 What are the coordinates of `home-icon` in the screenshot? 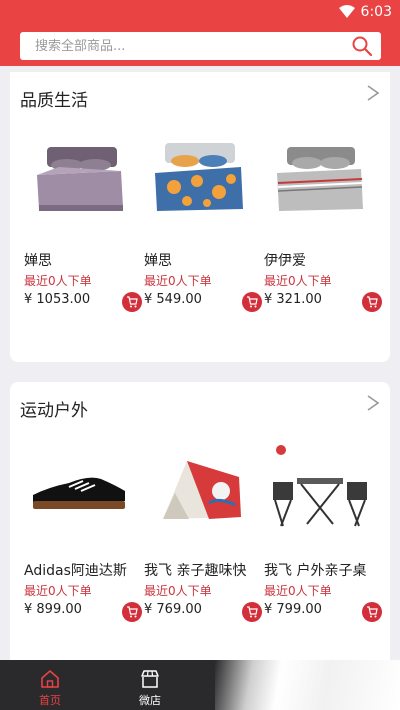 It's located at (50, 679).